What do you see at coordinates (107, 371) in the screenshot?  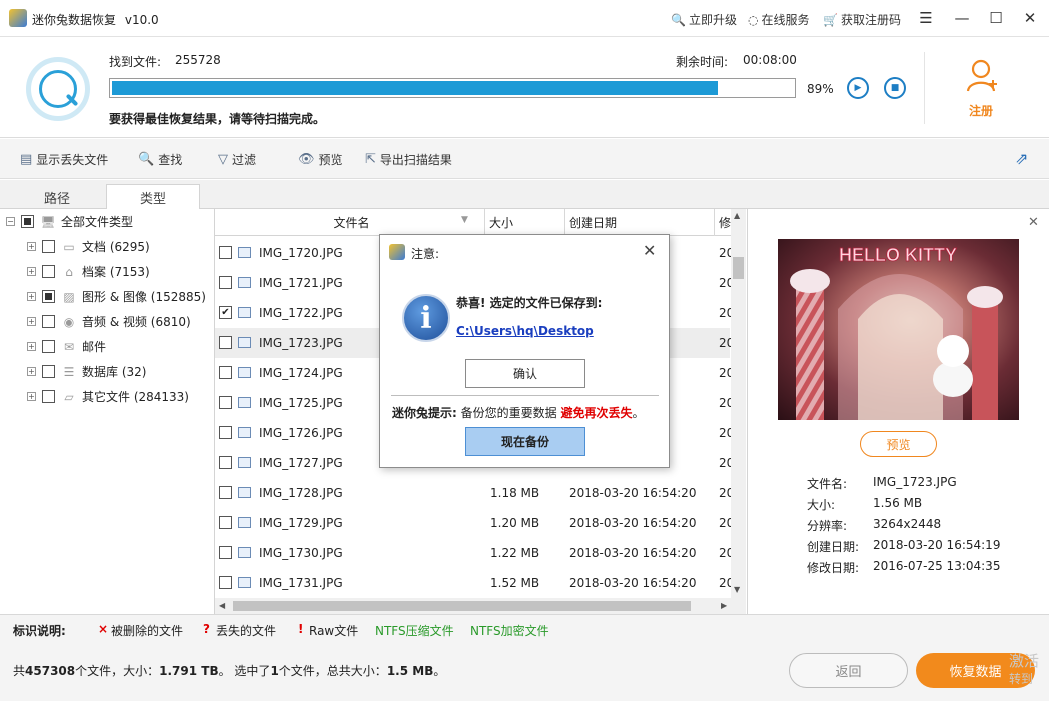 I see `tree-item: + ☰ 数据库 (32)` at bounding box center [107, 371].